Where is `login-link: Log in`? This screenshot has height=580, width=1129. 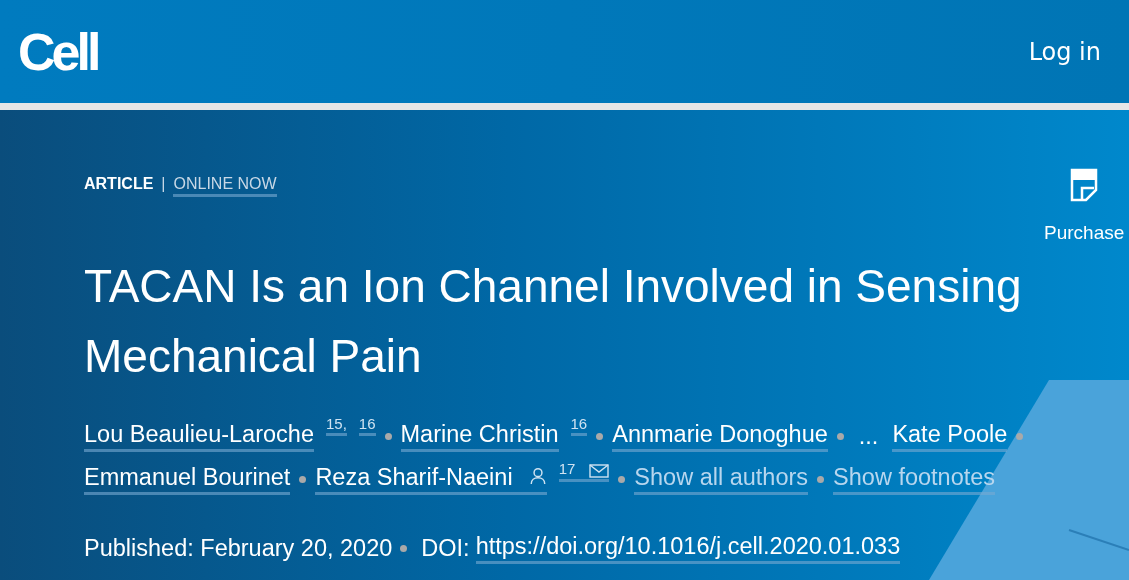
login-link: Log in is located at coordinates (1064, 51).